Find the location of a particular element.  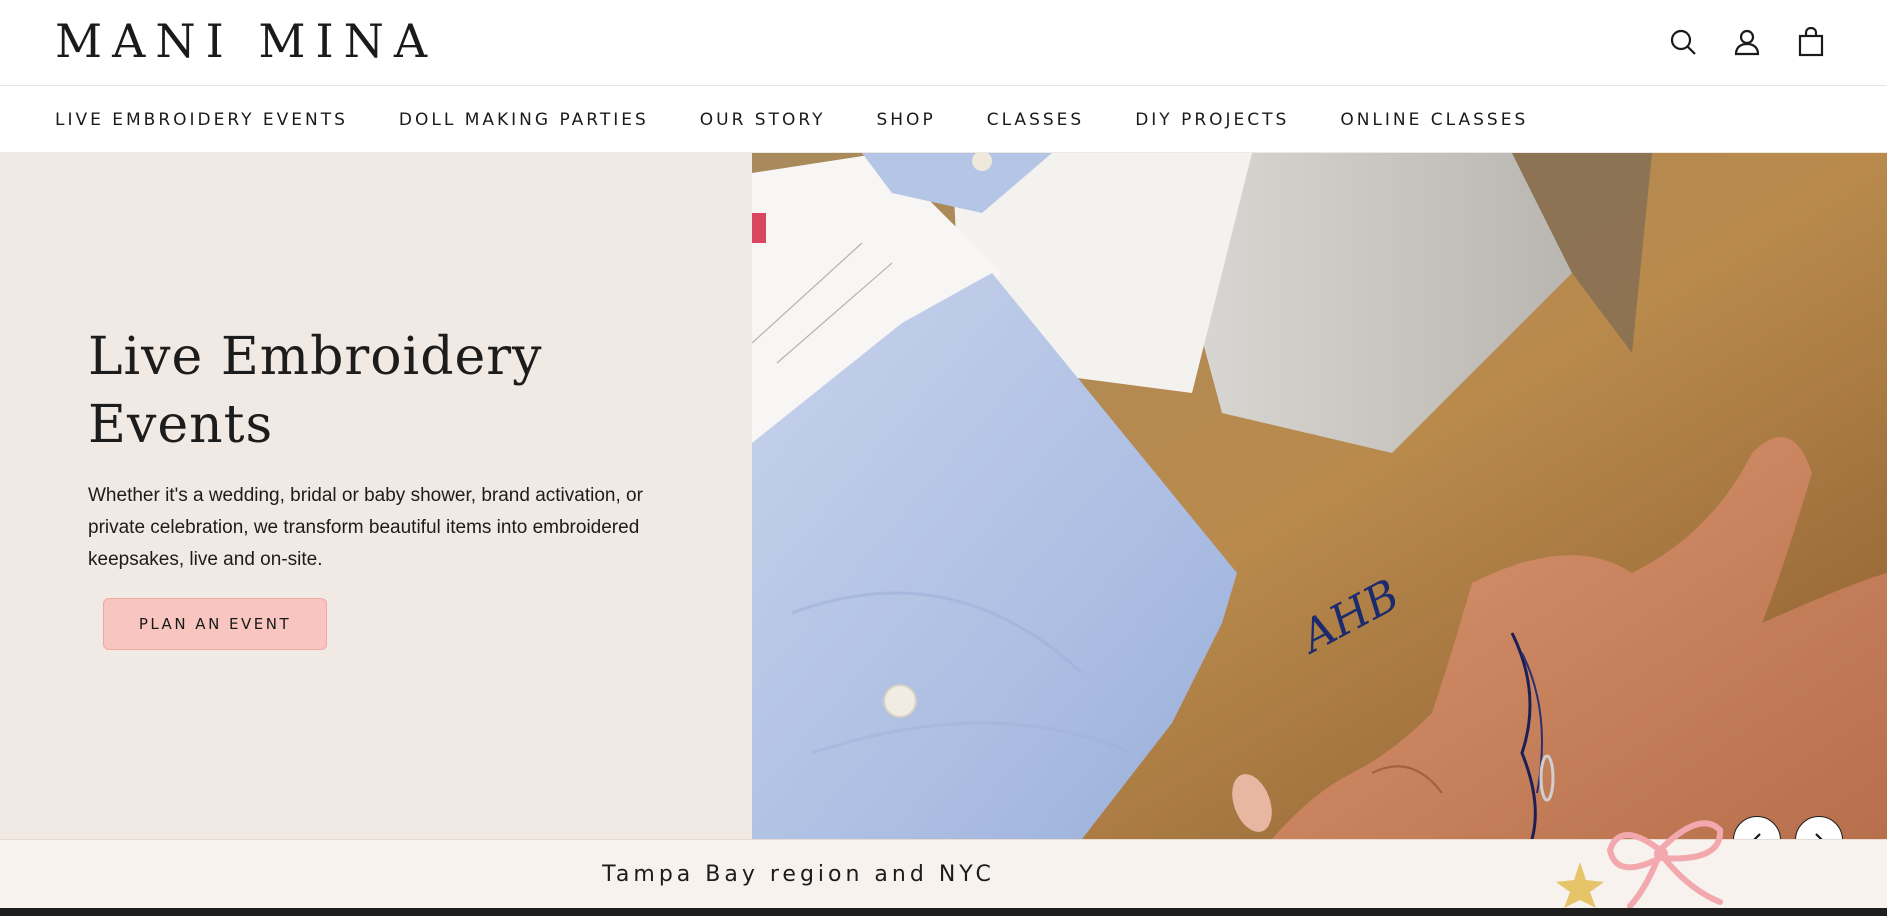

nav-item-diy-projects: DIY PROJECTS is located at coordinates (1212, 120).